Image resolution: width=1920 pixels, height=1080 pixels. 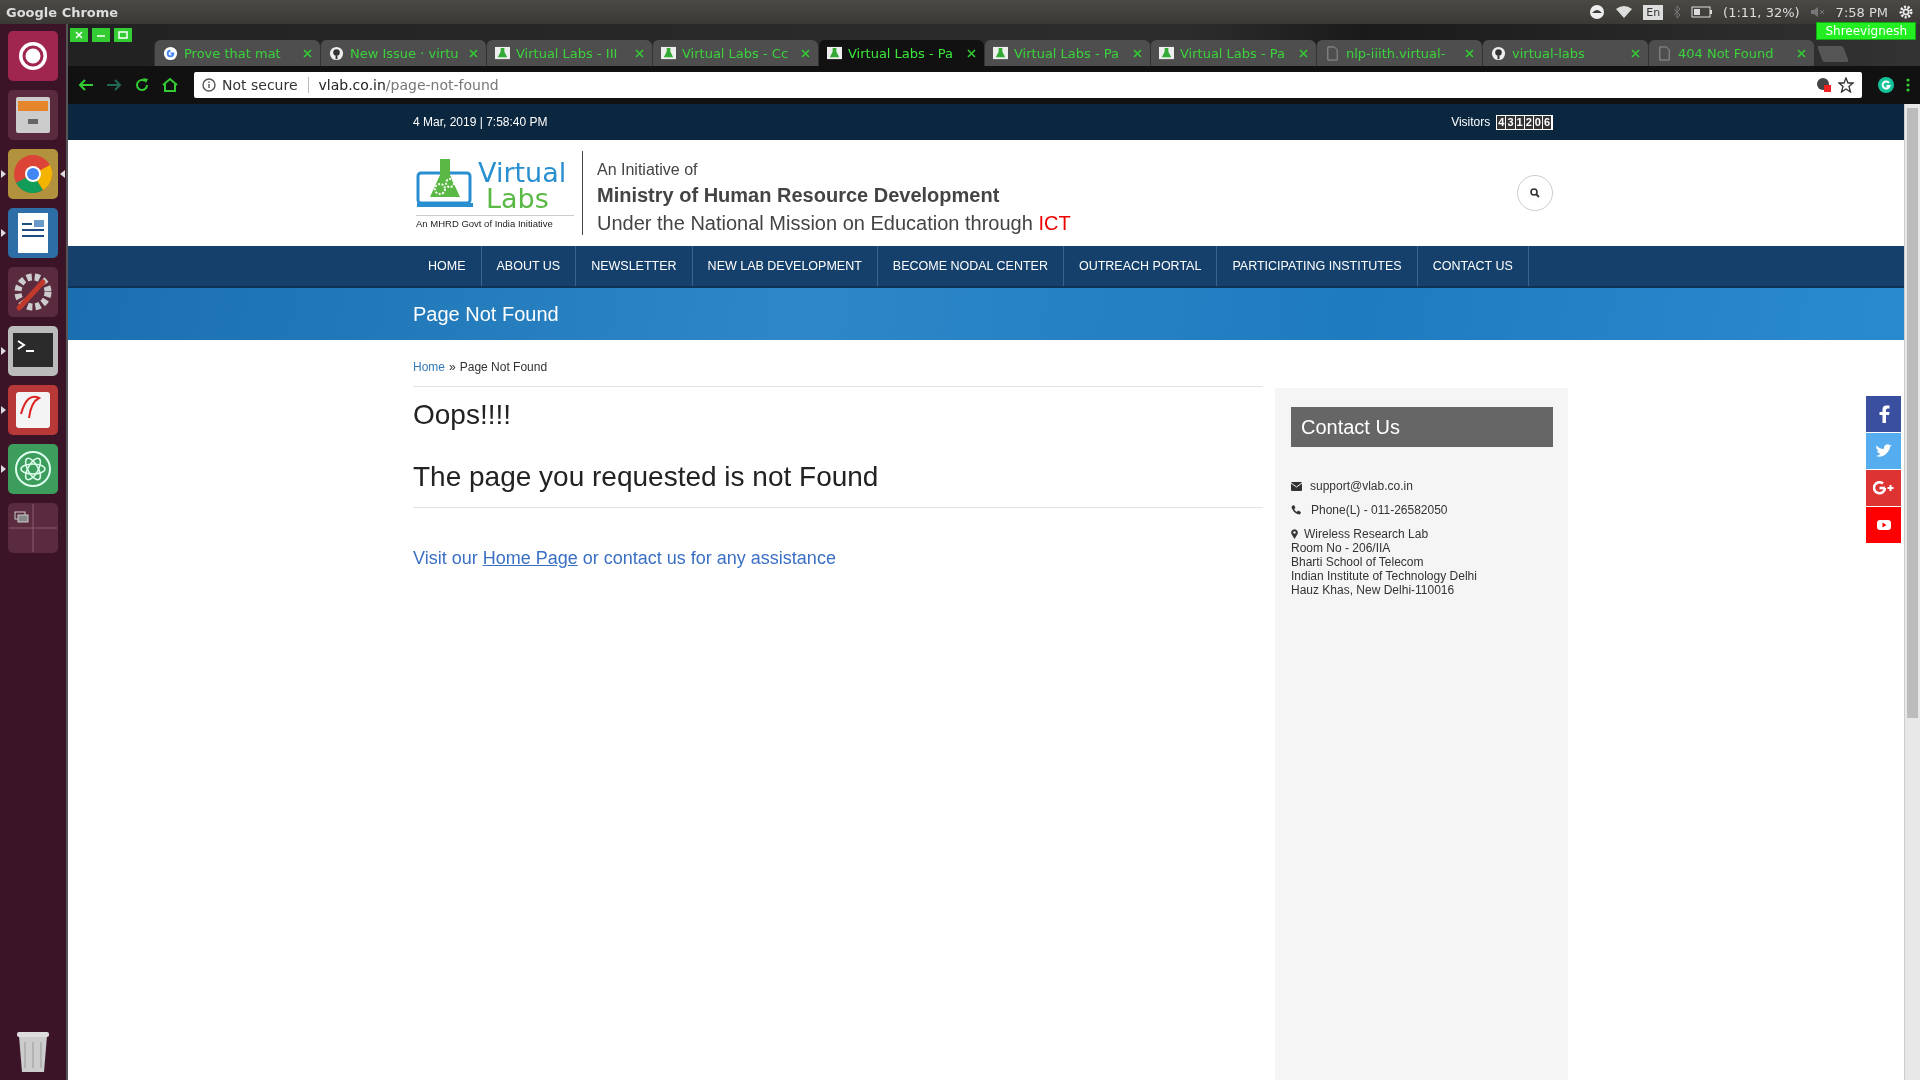 What do you see at coordinates (1140, 266) in the screenshot?
I see `nav-link: OUTREACH PORTAL` at bounding box center [1140, 266].